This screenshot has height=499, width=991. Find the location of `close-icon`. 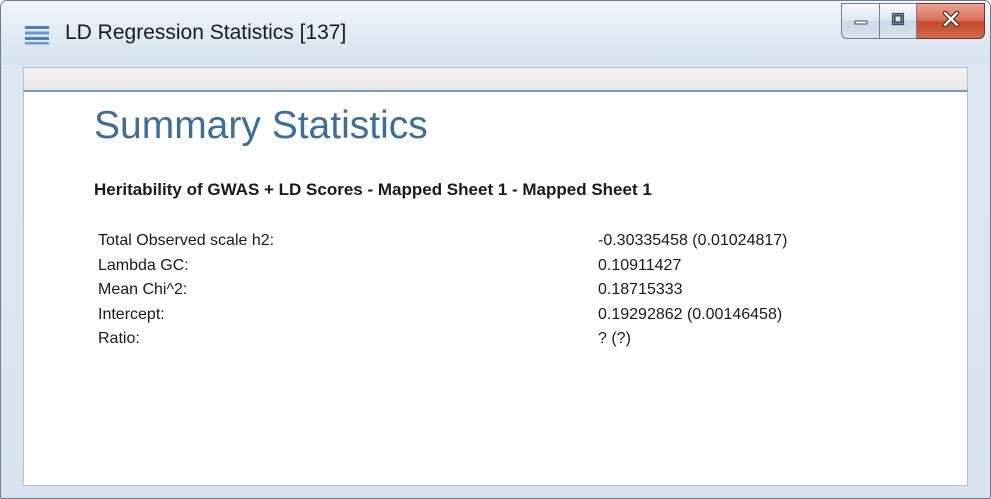

close-icon is located at coordinates (951, 21).